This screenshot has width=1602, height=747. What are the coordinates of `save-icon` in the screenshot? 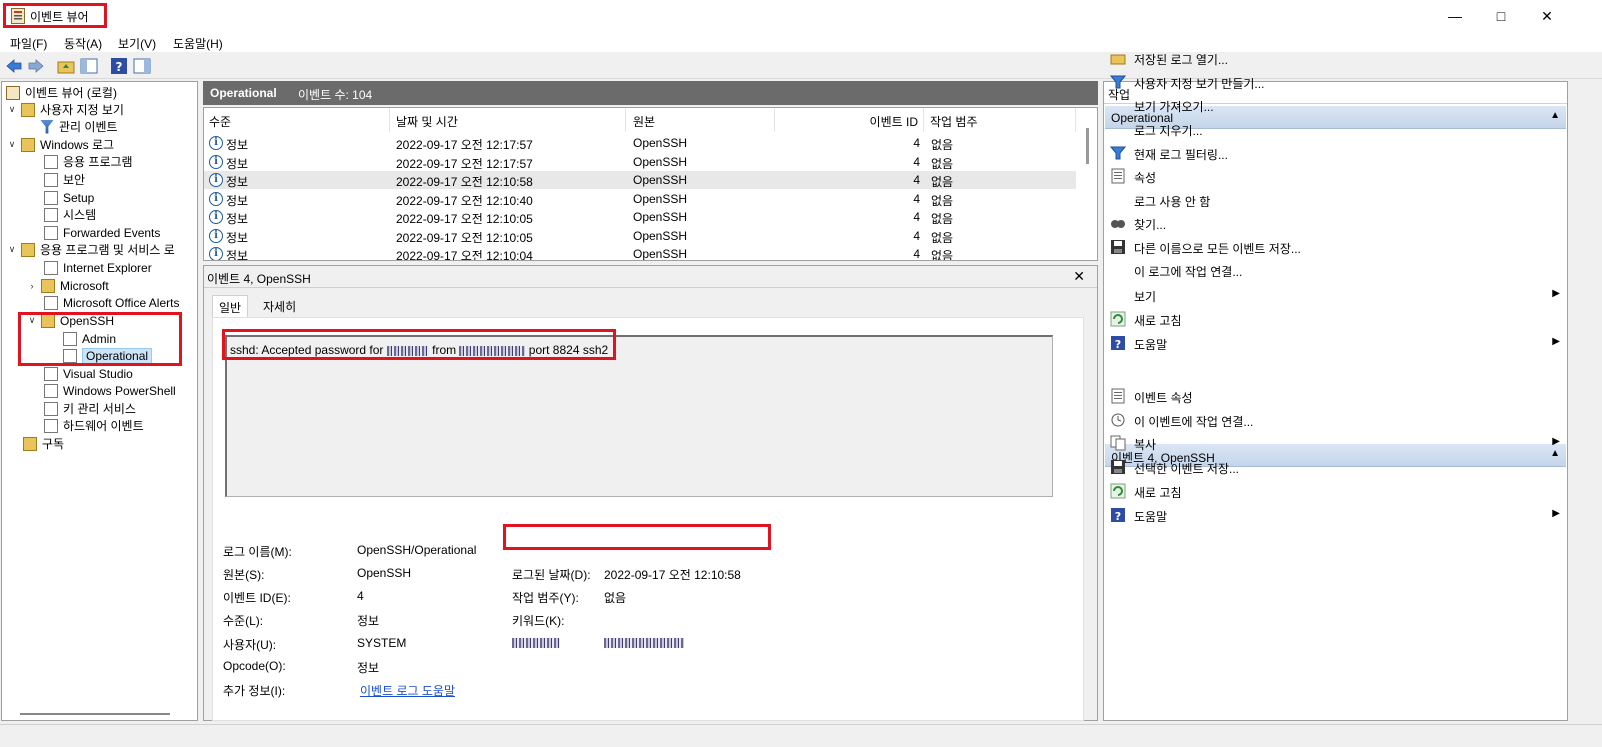 It's located at (1118, 467).